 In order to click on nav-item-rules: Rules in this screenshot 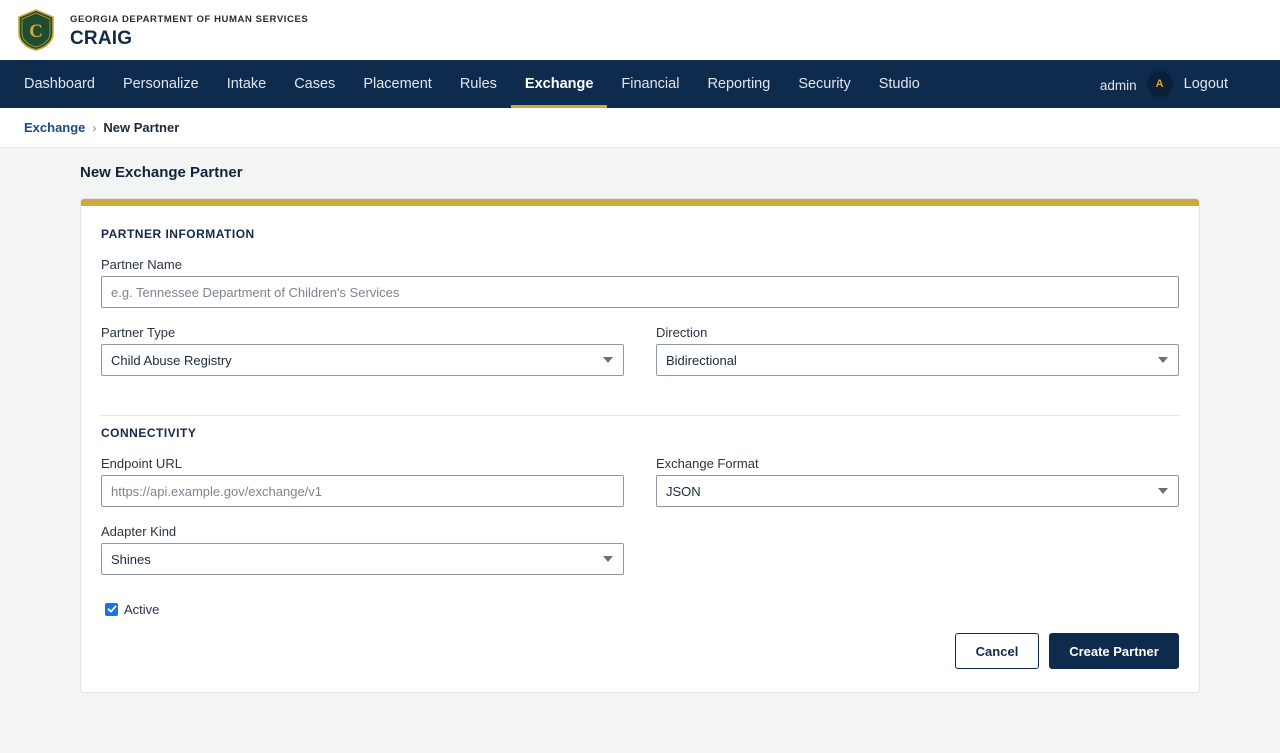, I will do `click(478, 84)`.